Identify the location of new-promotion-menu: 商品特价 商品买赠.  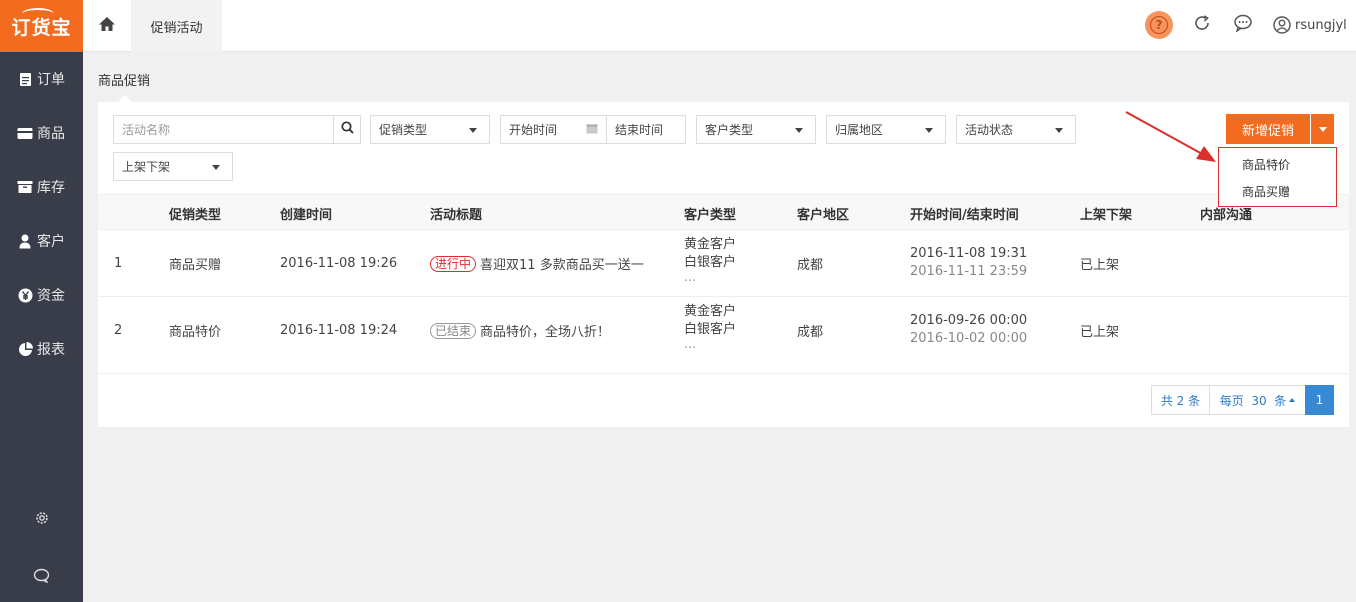
(1277, 177).